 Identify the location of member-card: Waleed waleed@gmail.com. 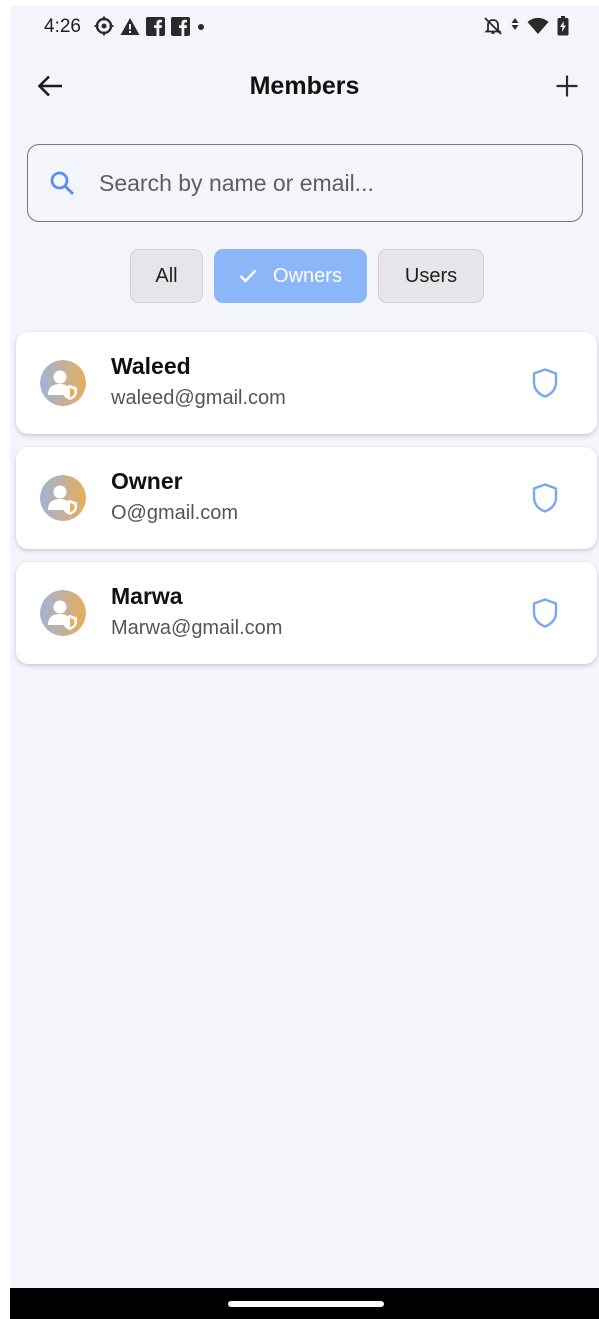
(306, 383).